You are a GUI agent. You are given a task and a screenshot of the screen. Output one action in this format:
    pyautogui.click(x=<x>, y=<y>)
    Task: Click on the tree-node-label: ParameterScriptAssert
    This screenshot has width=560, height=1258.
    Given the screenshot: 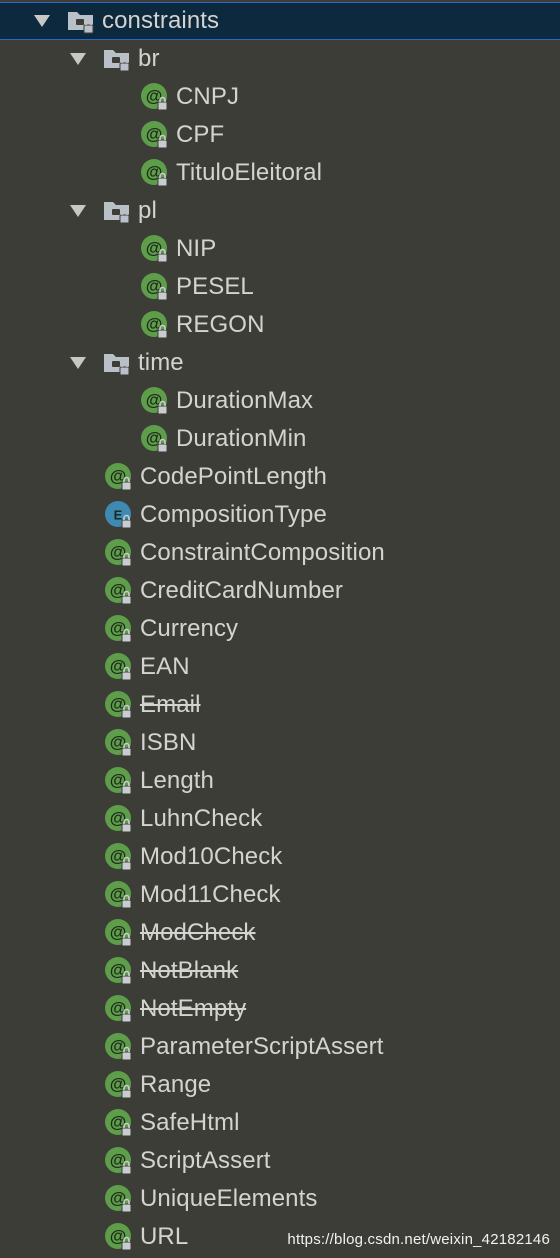 What is the action you would take?
    pyautogui.click(x=262, y=1046)
    